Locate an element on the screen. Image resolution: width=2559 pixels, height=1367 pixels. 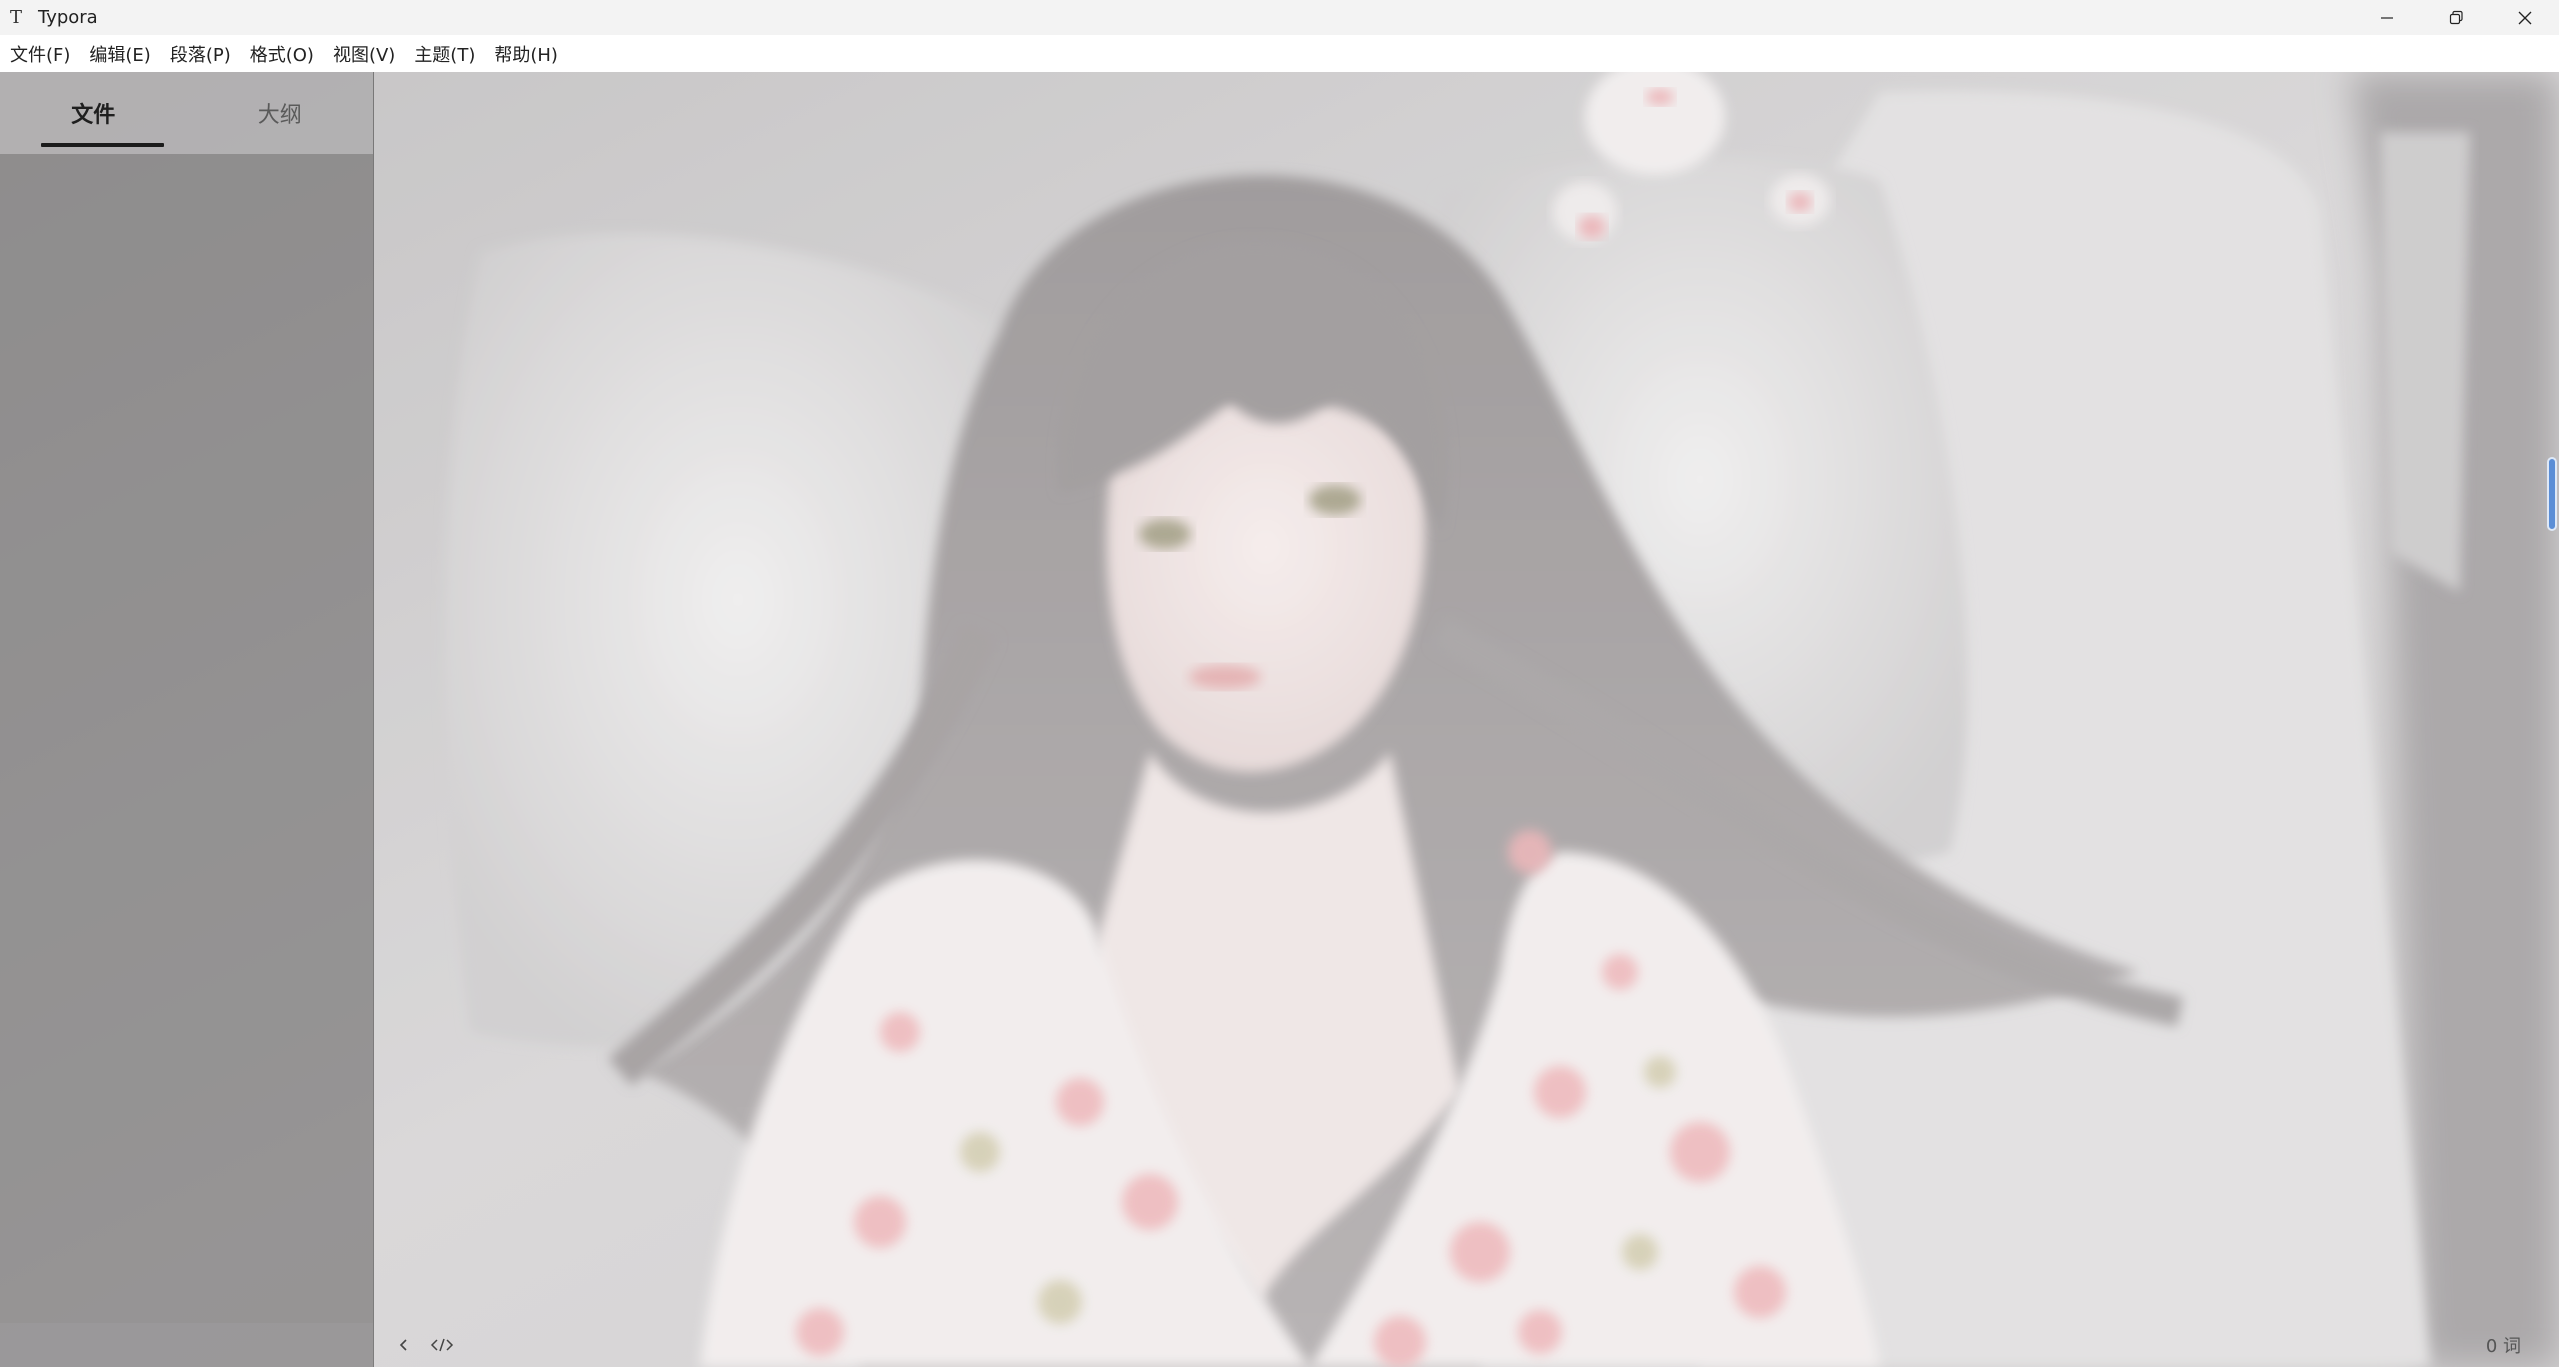
minimize-button is located at coordinates (2386, 17).